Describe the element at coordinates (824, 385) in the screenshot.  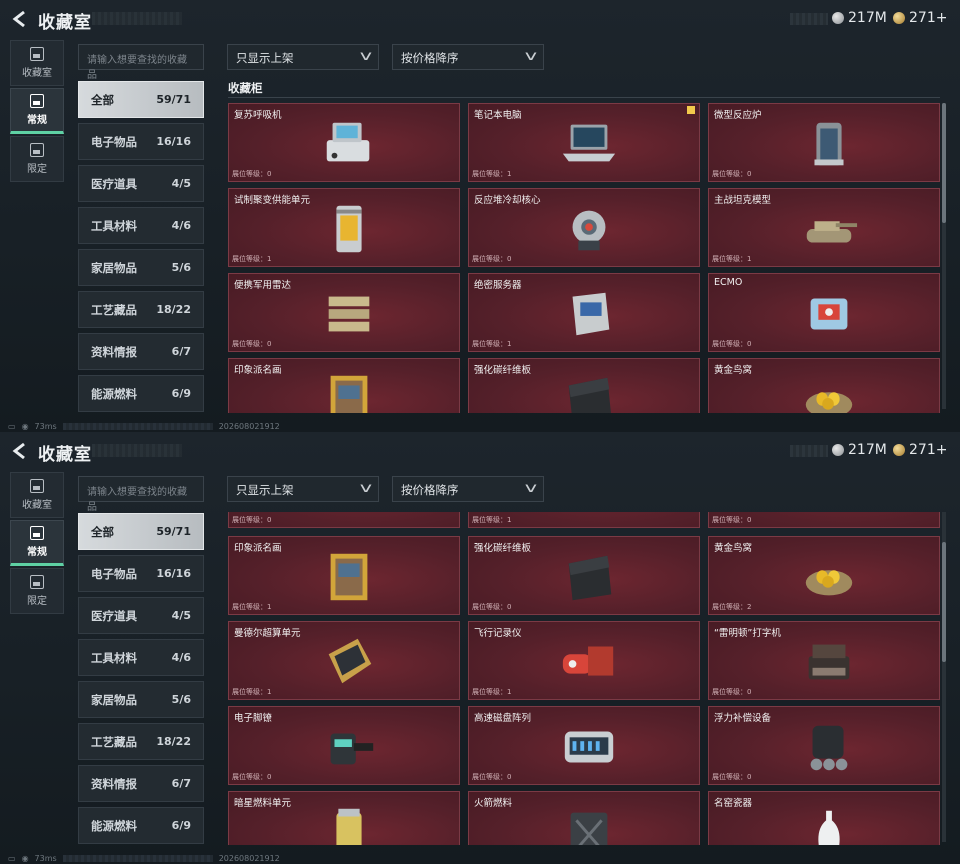
I see `collection-card: 黄金鸟窝` at that location.